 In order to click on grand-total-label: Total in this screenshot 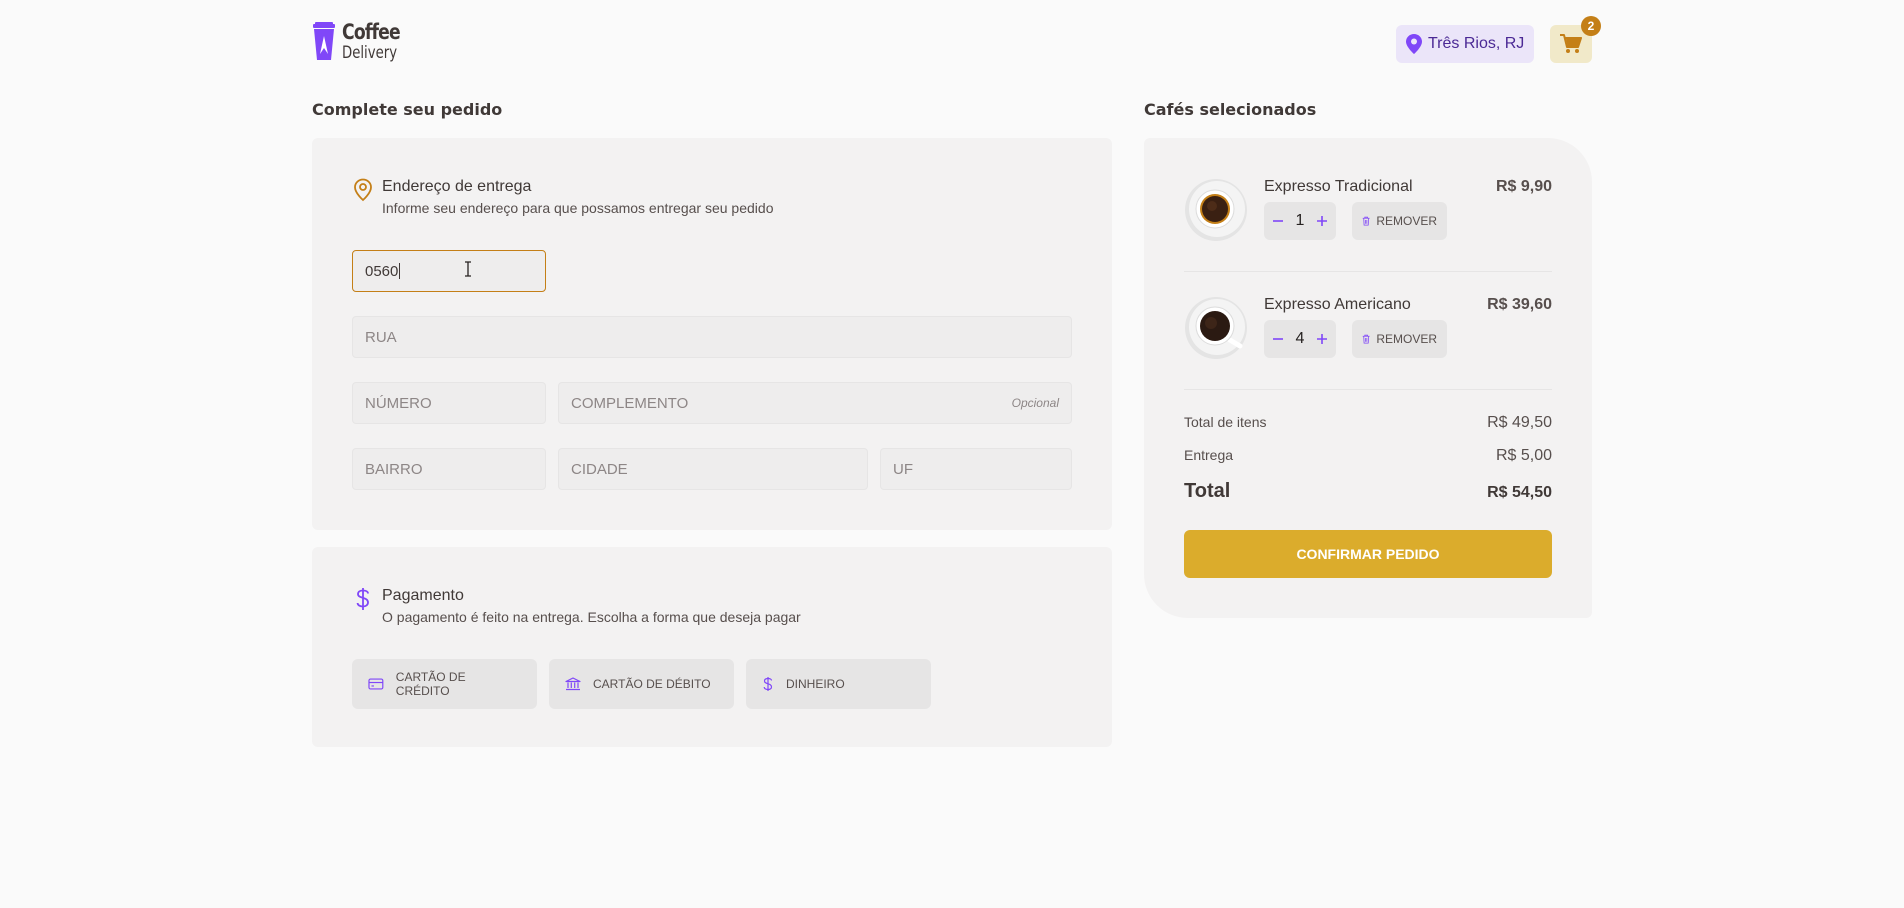, I will do `click(1207, 491)`.